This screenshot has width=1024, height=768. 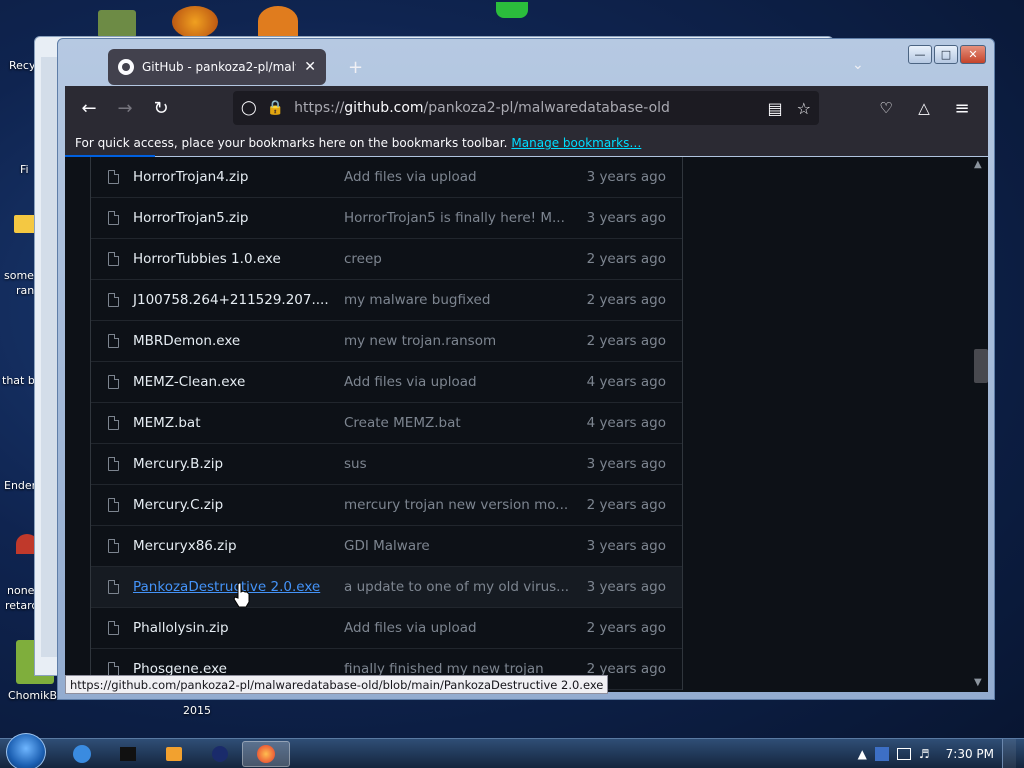 I want to click on scroll-up-arrow-icon: ▲, so click(x=978, y=164).